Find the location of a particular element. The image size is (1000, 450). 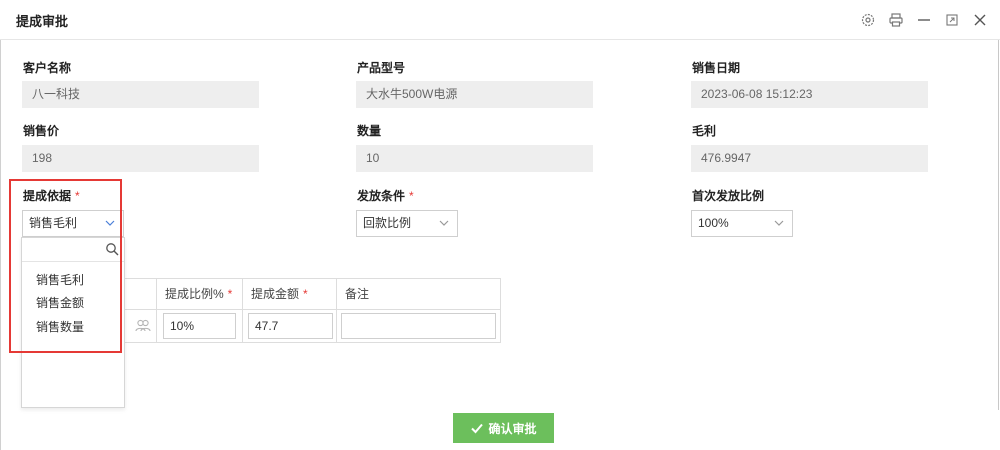

table-row-user-cell is located at coordinates (140, 326).